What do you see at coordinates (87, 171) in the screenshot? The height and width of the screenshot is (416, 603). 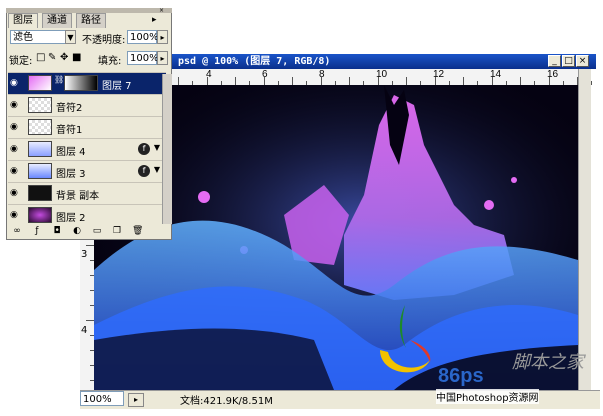 I see `layer-row: ◉ 图层 3 f ▼` at bounding box center [87, 171].